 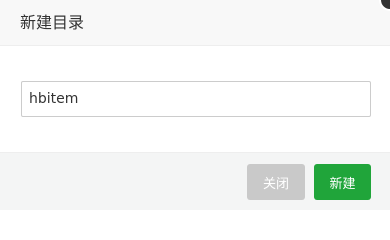 I want to click on close-icon, so click(x=384, y=5).